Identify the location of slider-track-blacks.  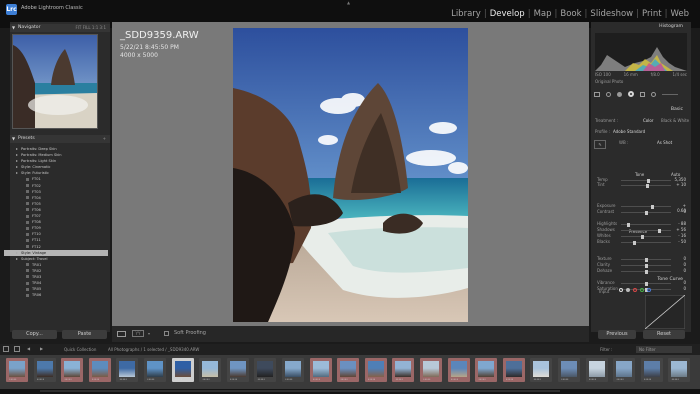
(646, 242).